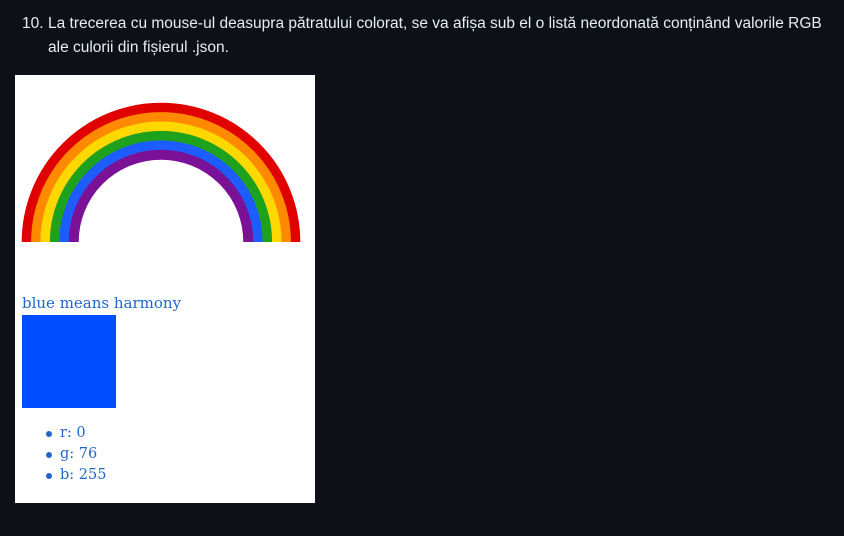  What do you see at coordinates (83, 475) in the screenshot?
I see `rgb-value-label: b: 255` at bounding box center [83, 475].